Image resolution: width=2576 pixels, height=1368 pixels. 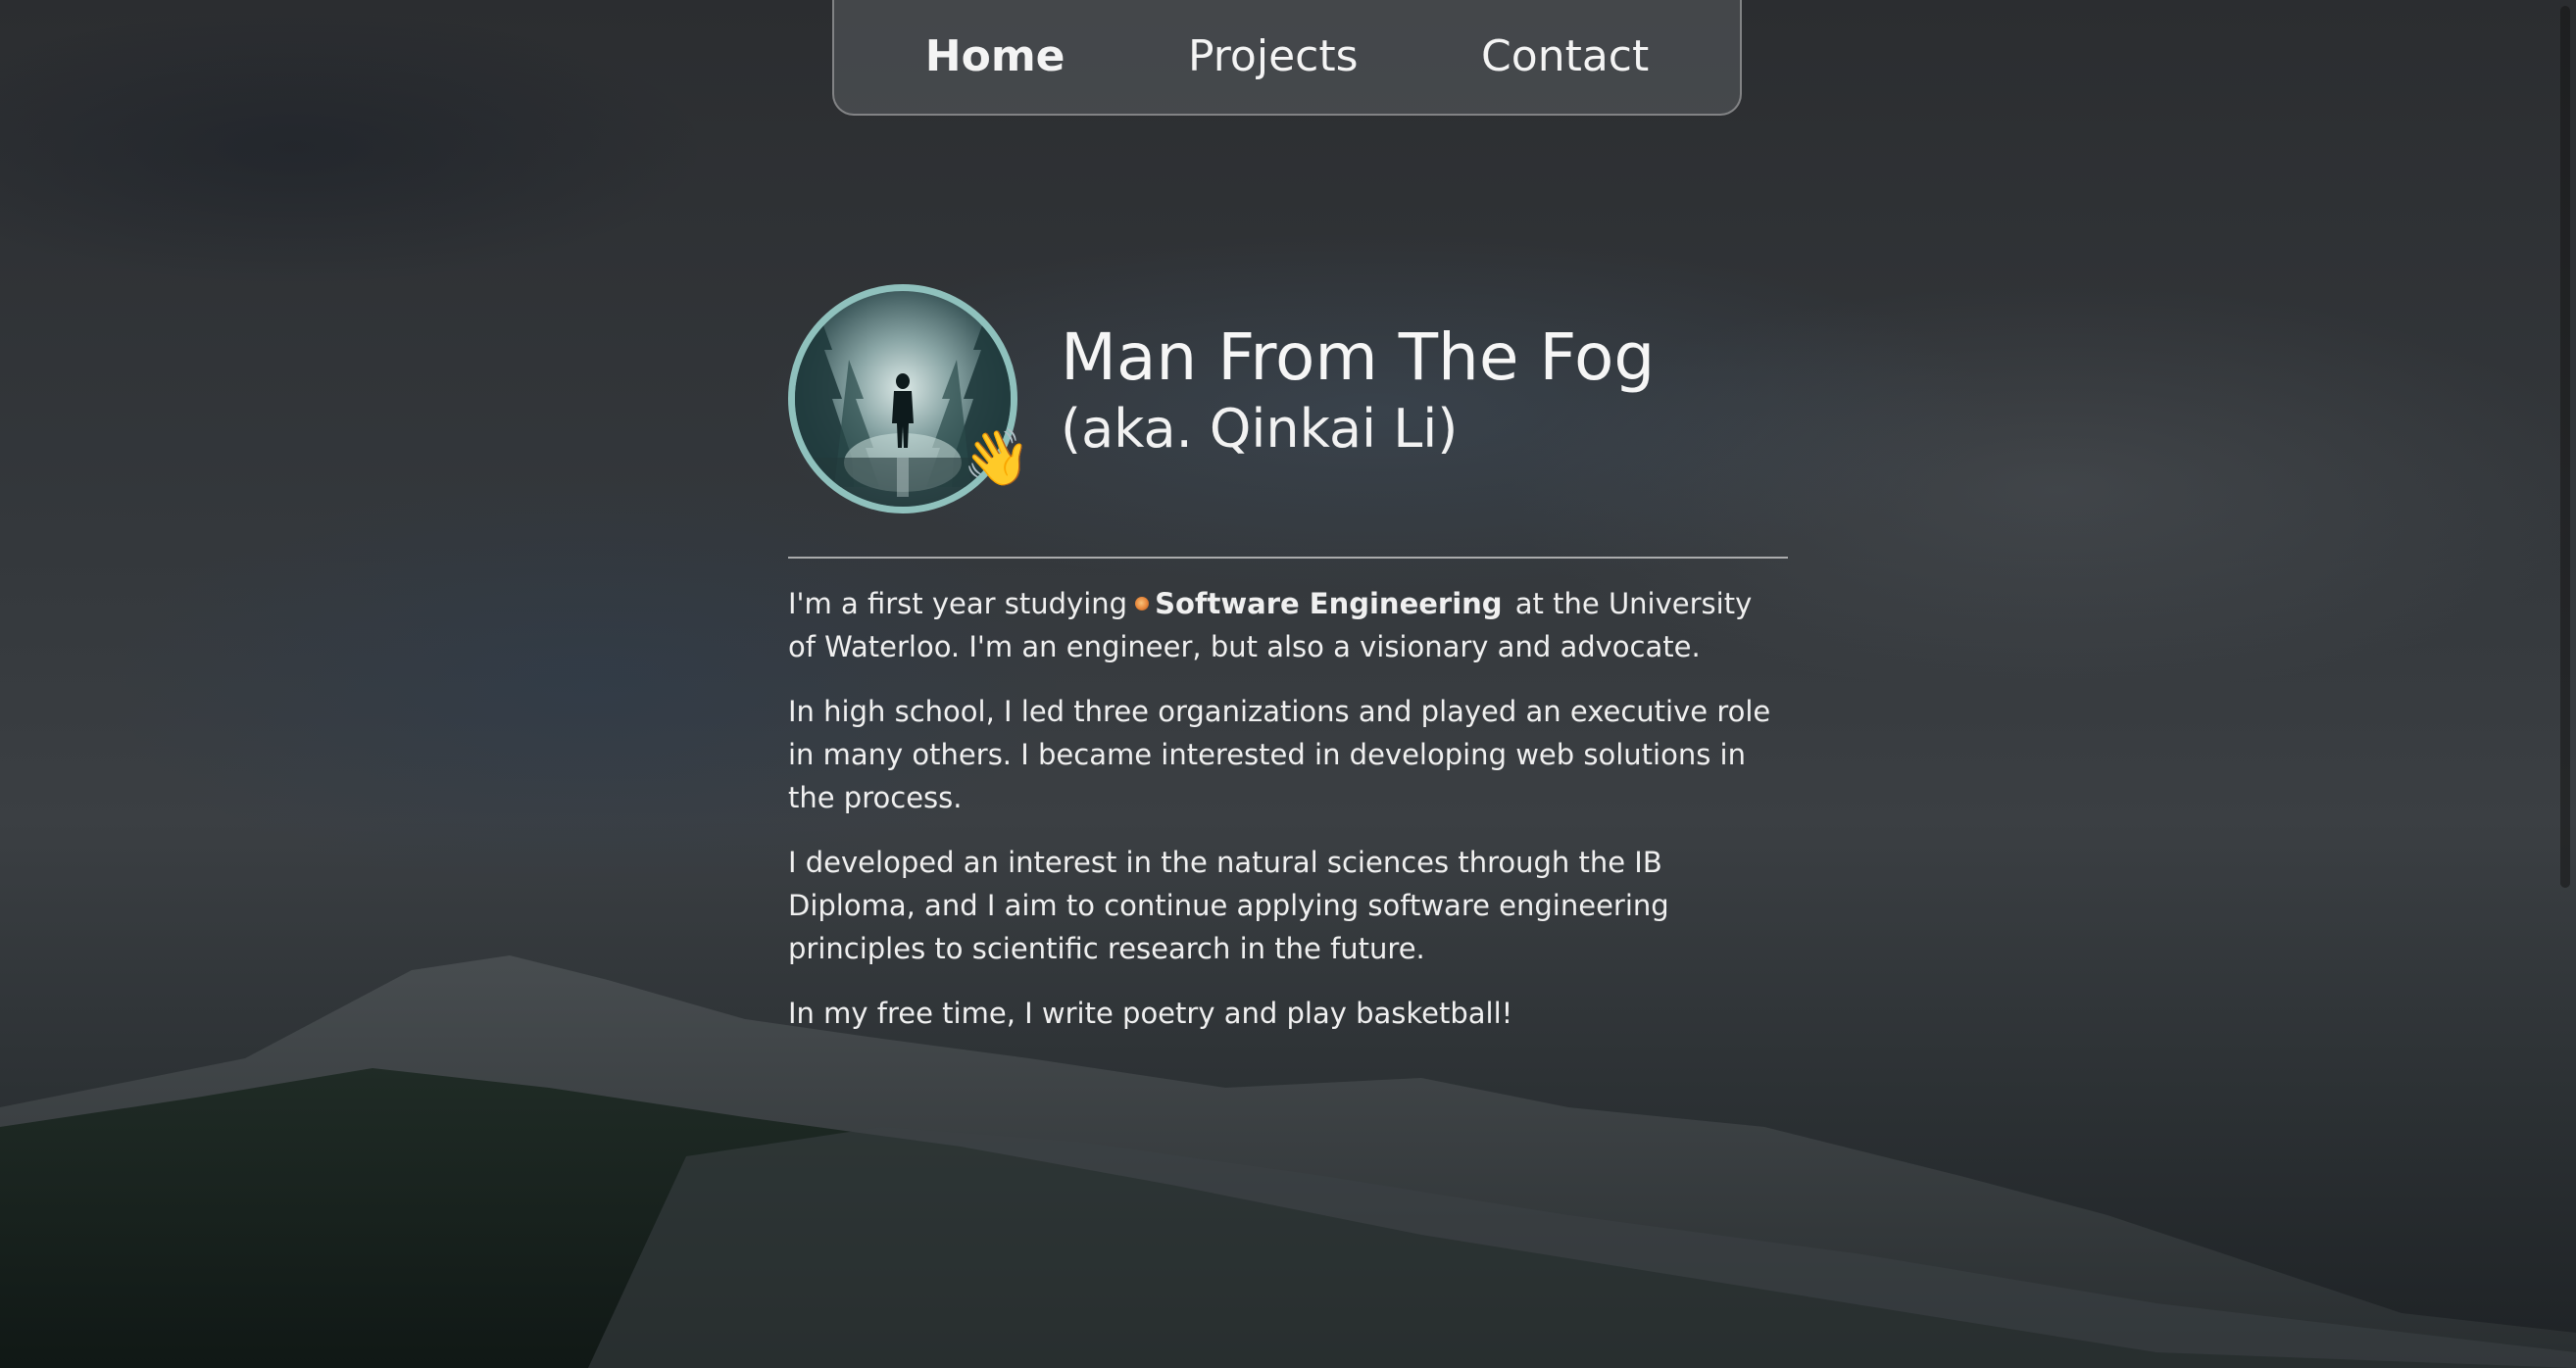 What do you see at coordinates (1142, 604) in the screenshot?
I see `orange-dot-icon` at bounding box center [1142, 604].